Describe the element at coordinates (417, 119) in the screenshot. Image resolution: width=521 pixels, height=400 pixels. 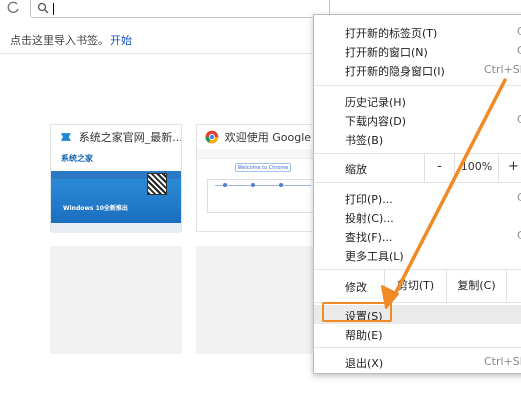
I see `menu-item-downloads: 下载内容(D) C` at that location.